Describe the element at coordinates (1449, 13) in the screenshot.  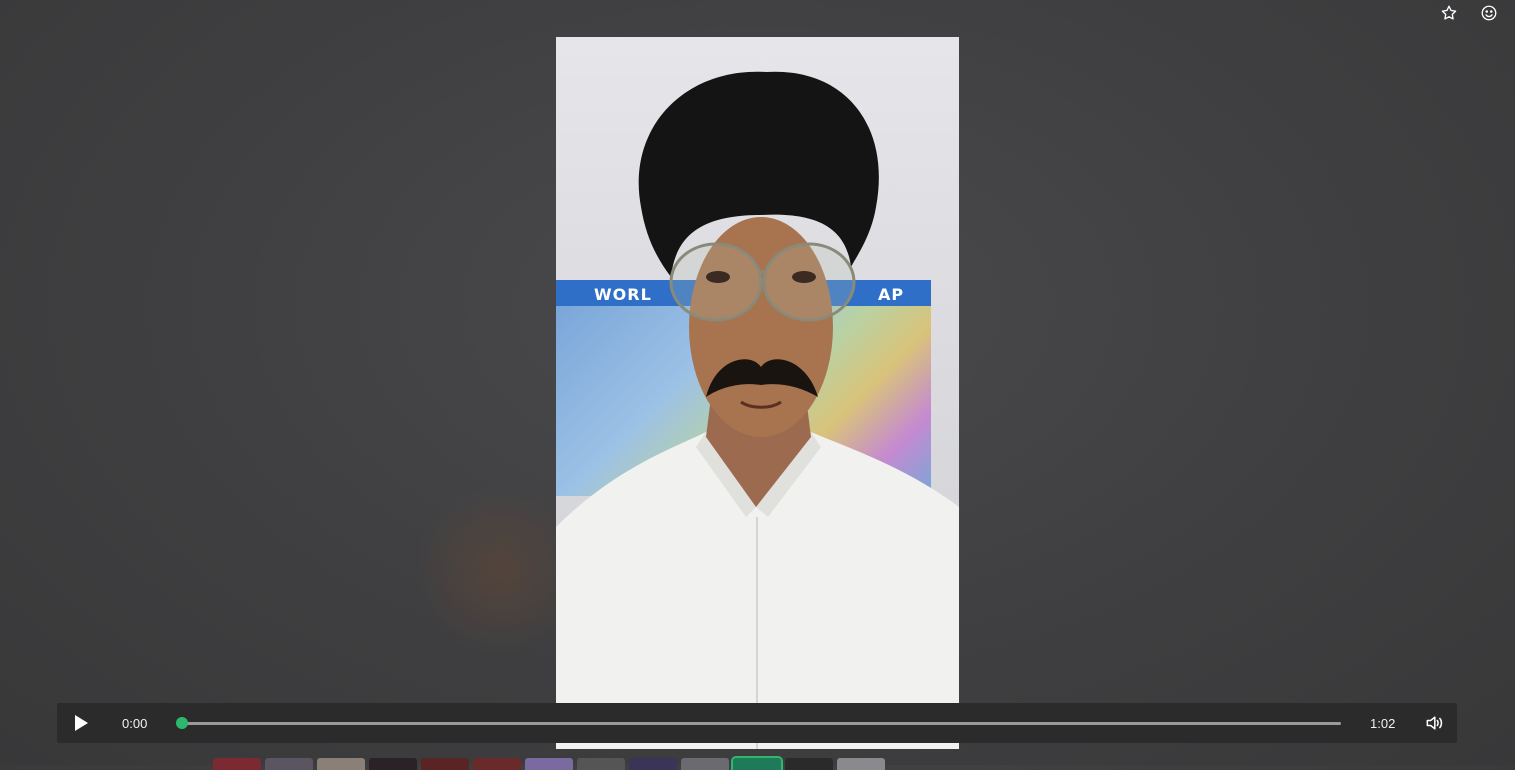
I see `star-icon` at that location.